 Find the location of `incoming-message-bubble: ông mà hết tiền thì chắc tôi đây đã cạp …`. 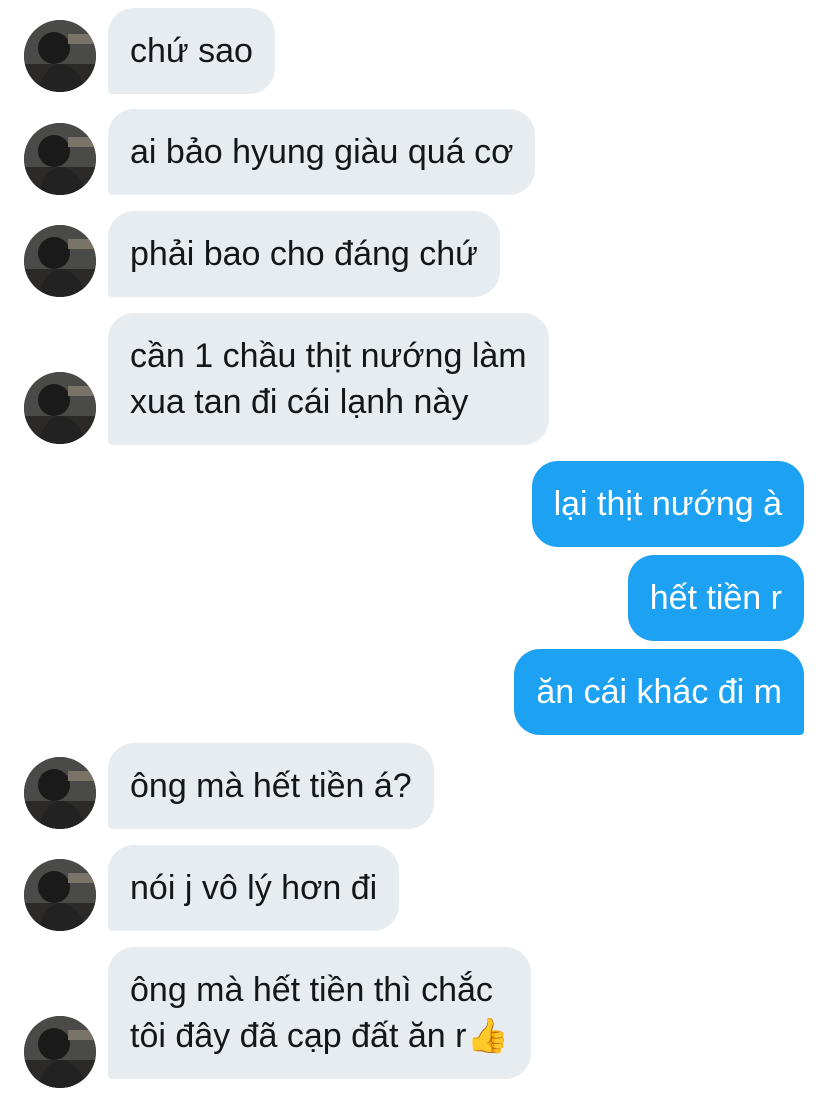

incoming-message-bubble: ông mà hết tiền thì chắc tôi đây đã cạp … is located at coordinates (319, 1013).